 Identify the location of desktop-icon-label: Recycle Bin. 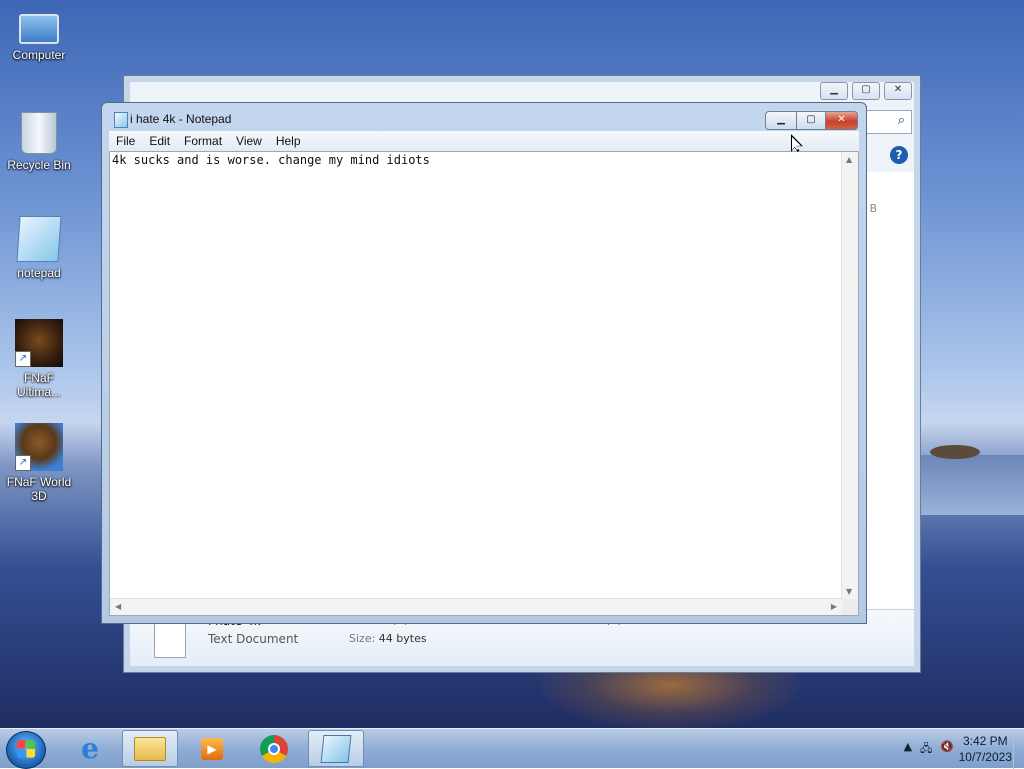
(39, 165).